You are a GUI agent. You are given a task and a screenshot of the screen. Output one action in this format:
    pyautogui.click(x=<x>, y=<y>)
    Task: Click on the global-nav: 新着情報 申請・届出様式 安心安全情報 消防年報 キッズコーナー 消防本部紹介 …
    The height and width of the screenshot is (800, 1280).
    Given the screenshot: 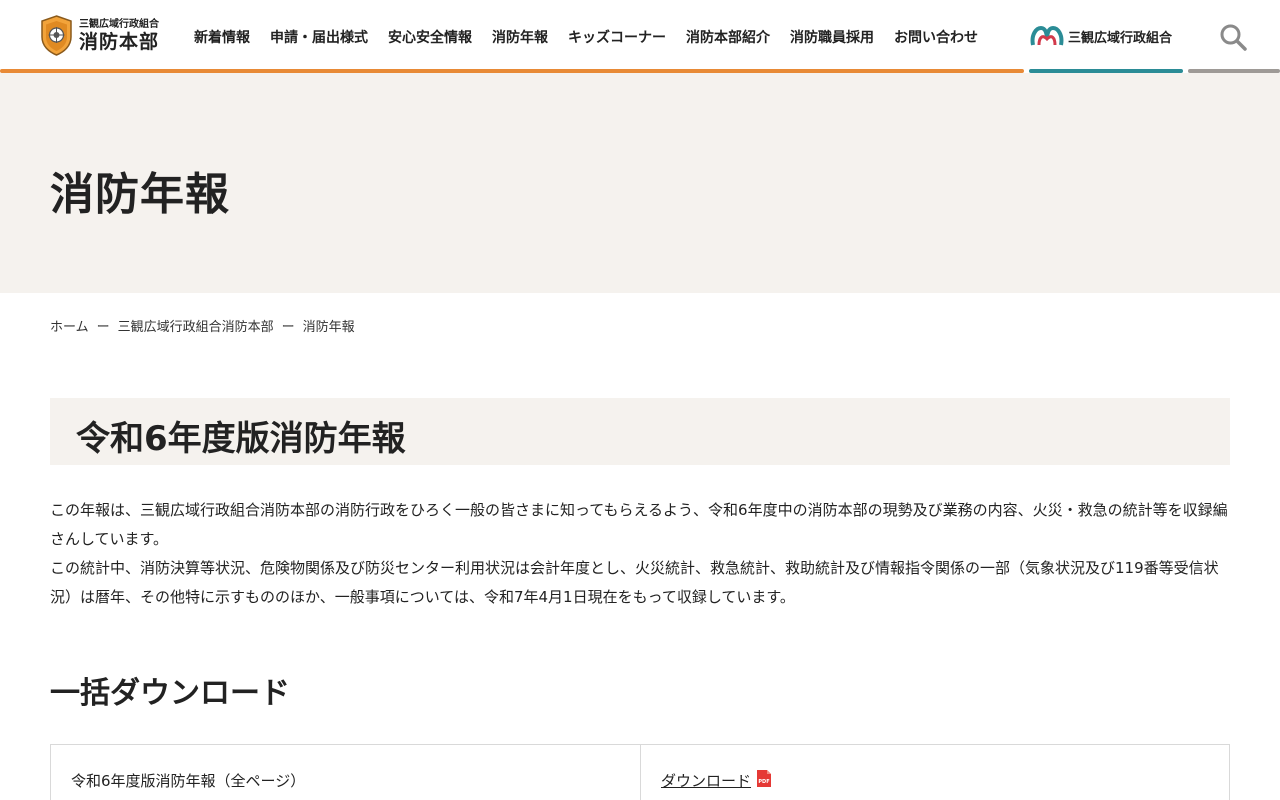 What is the action you would take?
    pyautogui.click(x=586, y=37)
    